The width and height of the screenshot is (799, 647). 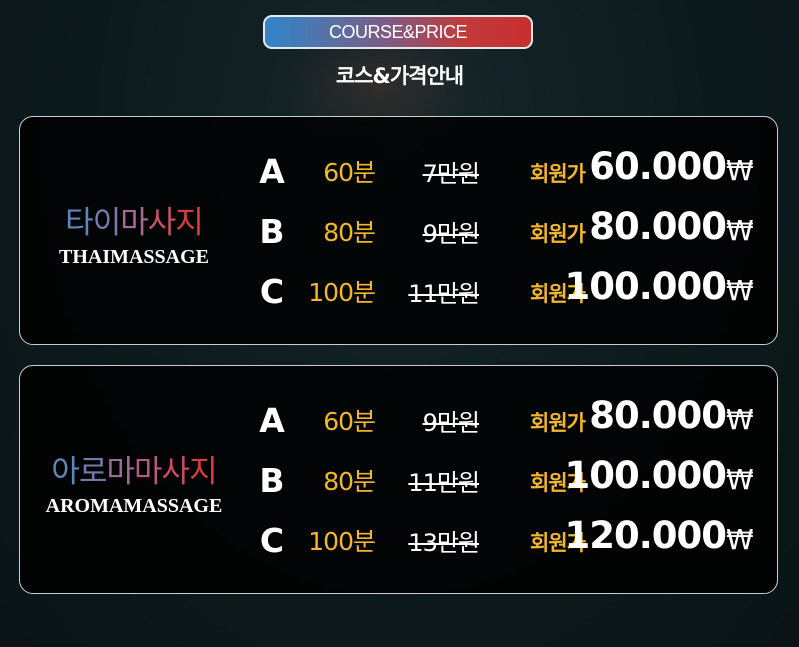 I want to click on course-row: C 100분 11만원 회원가 100.000 ₩, so click(x=399, y=291).